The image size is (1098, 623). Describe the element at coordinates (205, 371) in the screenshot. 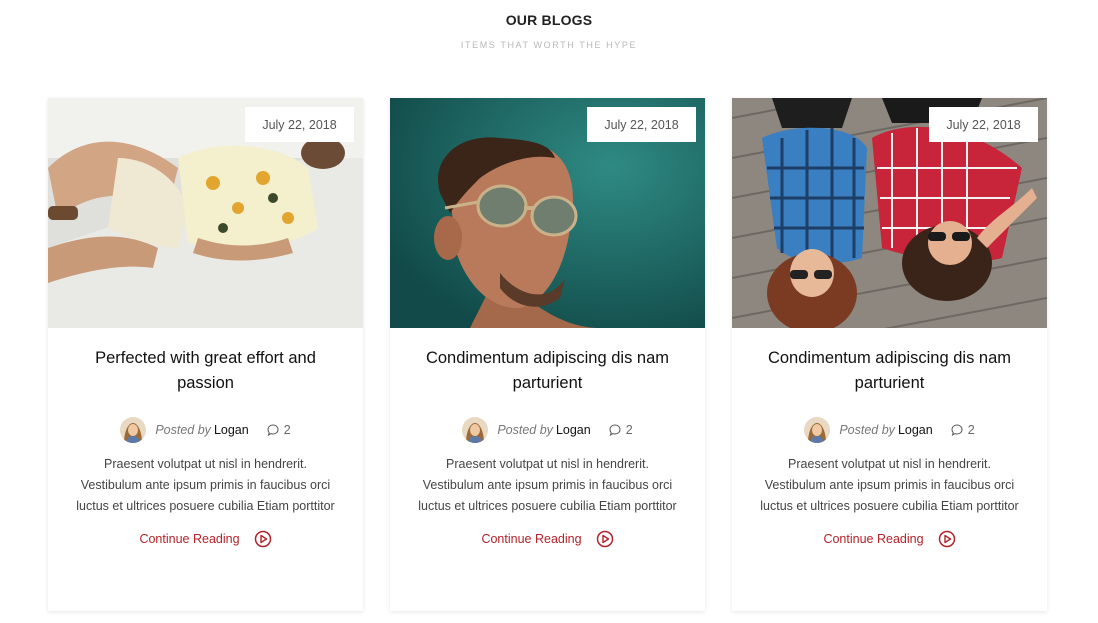

I see `post-title: Perfected with great effort and passion` at that location.